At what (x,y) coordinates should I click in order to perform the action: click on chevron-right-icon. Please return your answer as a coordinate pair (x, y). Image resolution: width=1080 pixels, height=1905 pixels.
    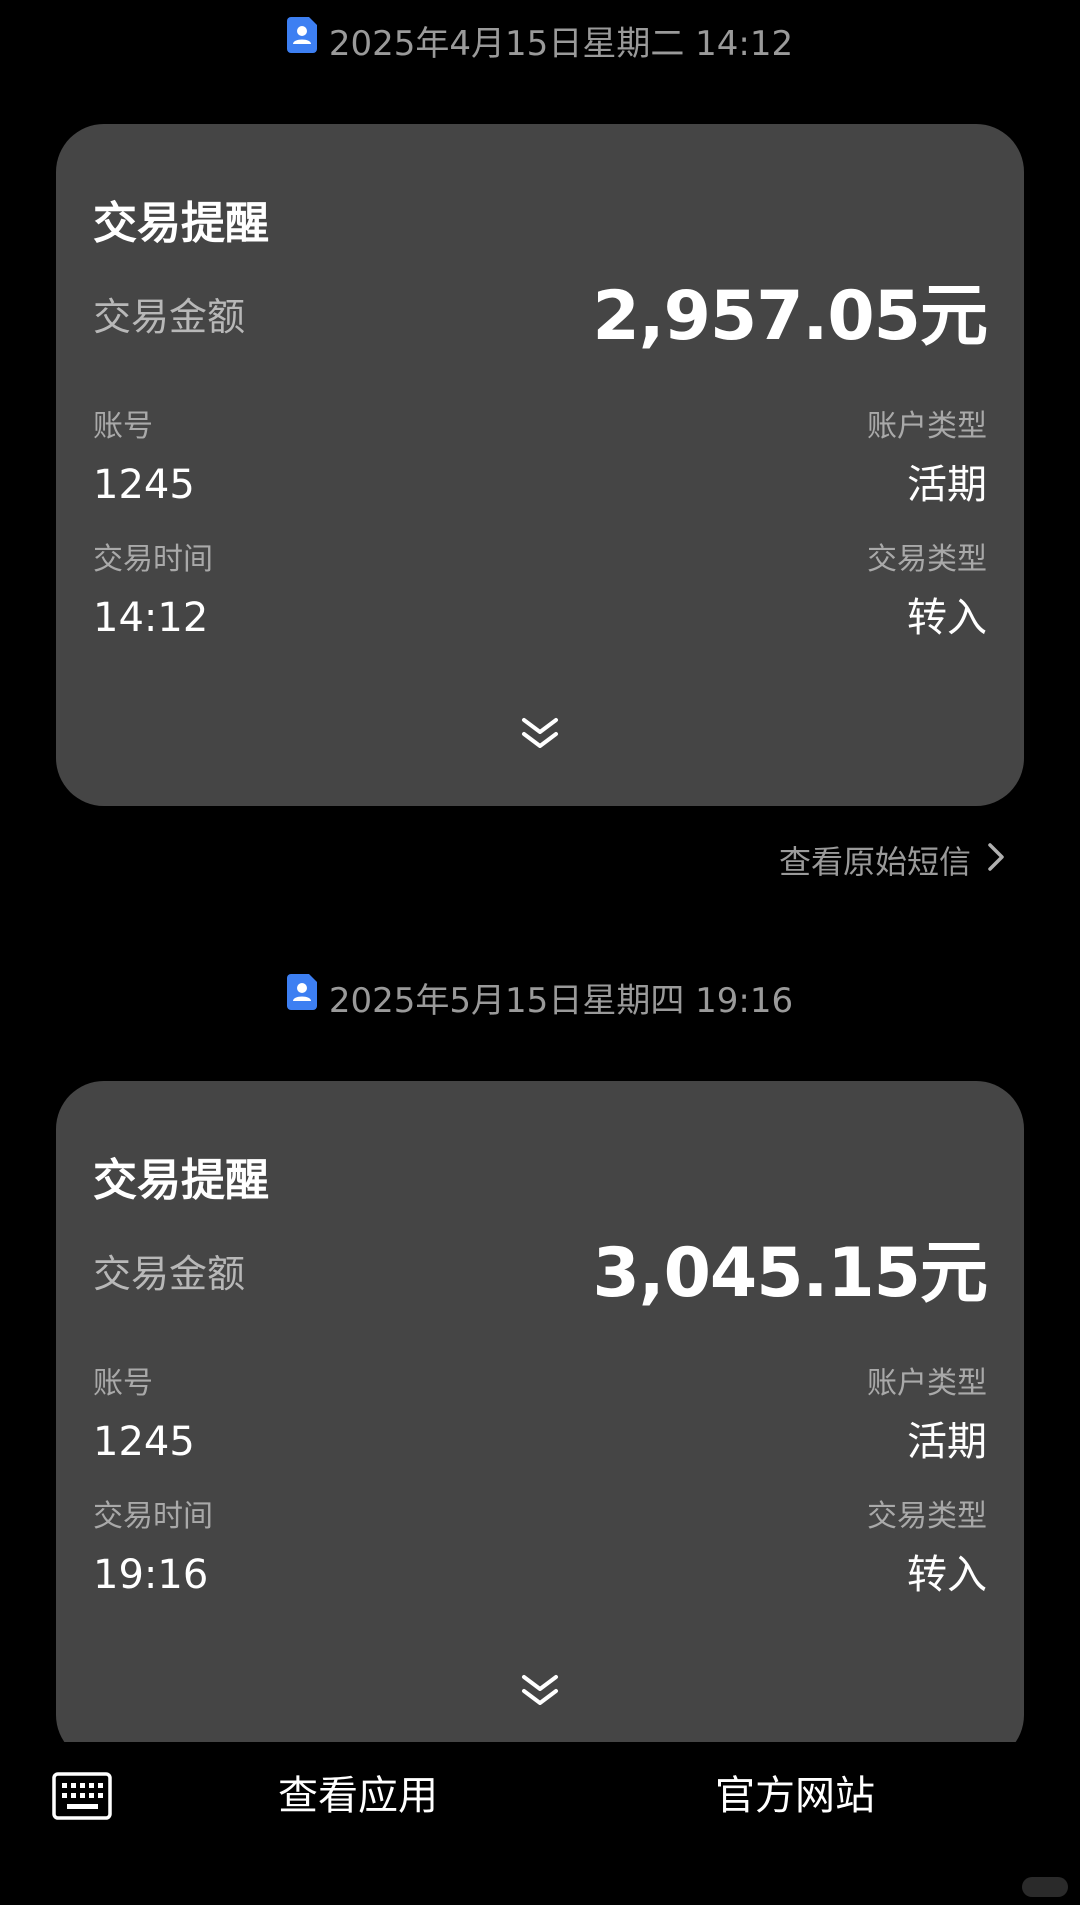
    Looking at the image, I should click on (996, 861).